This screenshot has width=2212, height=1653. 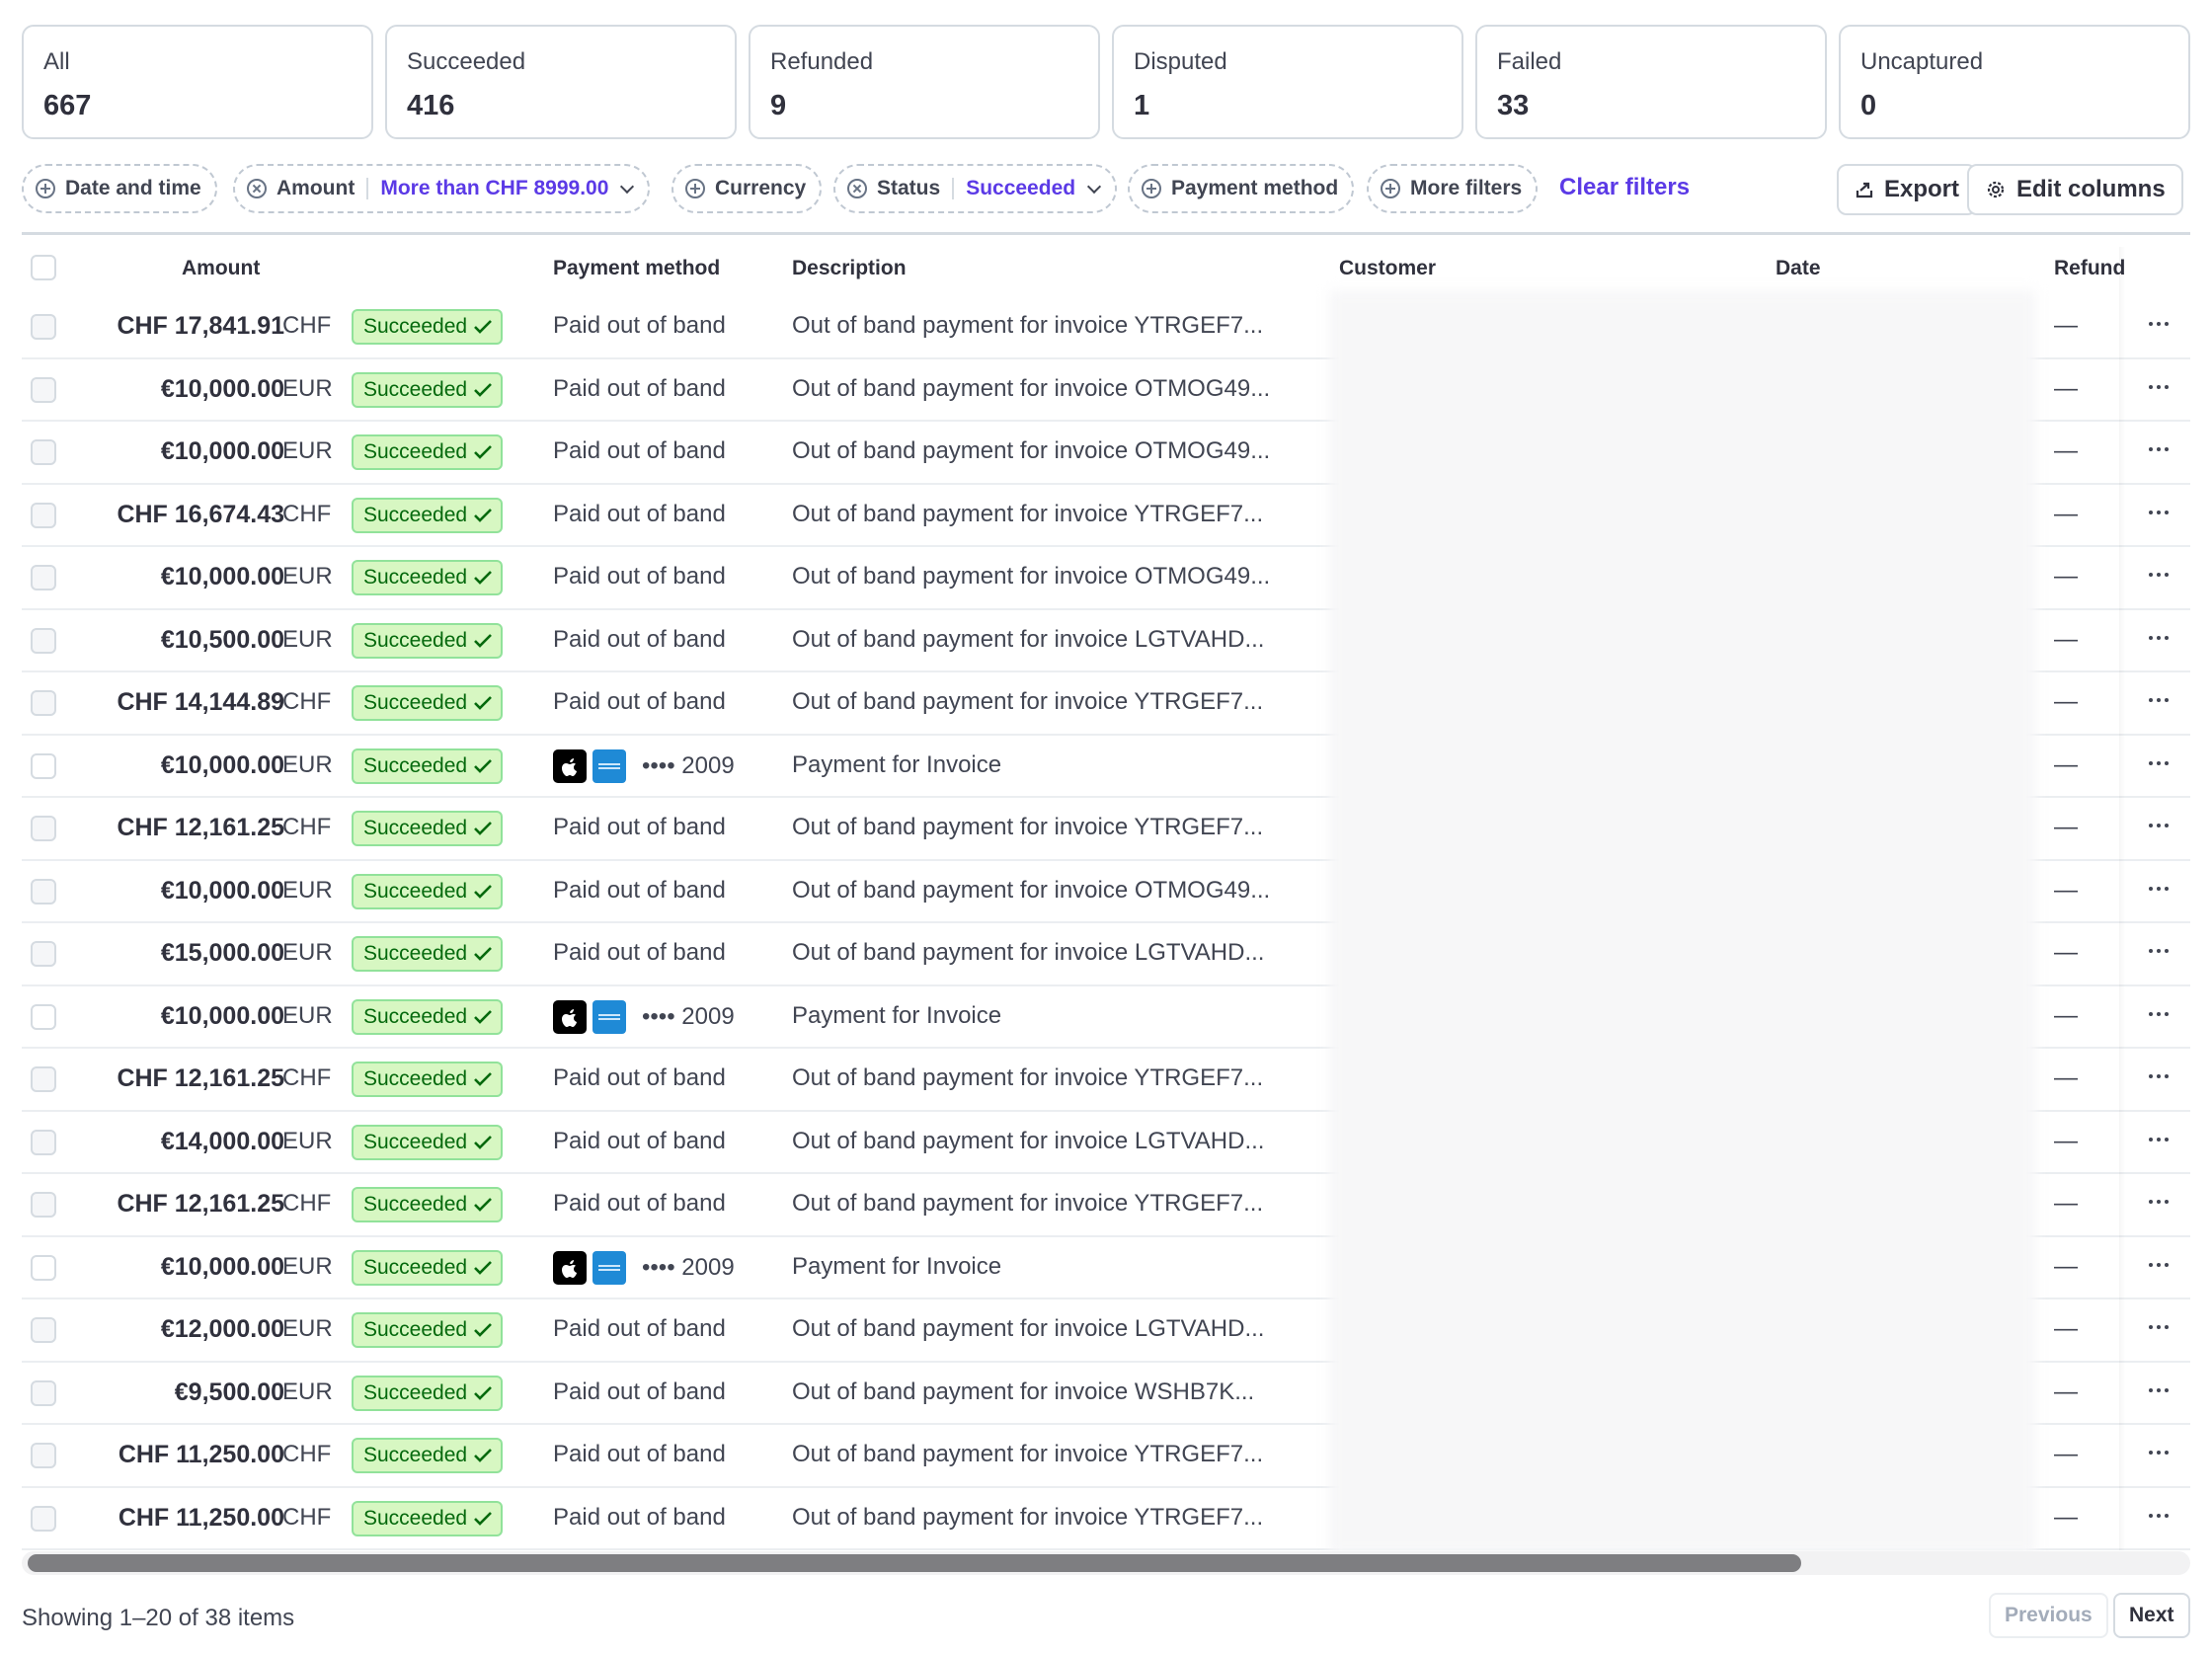 I want to click on payment-method-card: •••• 2009, so click(x=644, y=1016).